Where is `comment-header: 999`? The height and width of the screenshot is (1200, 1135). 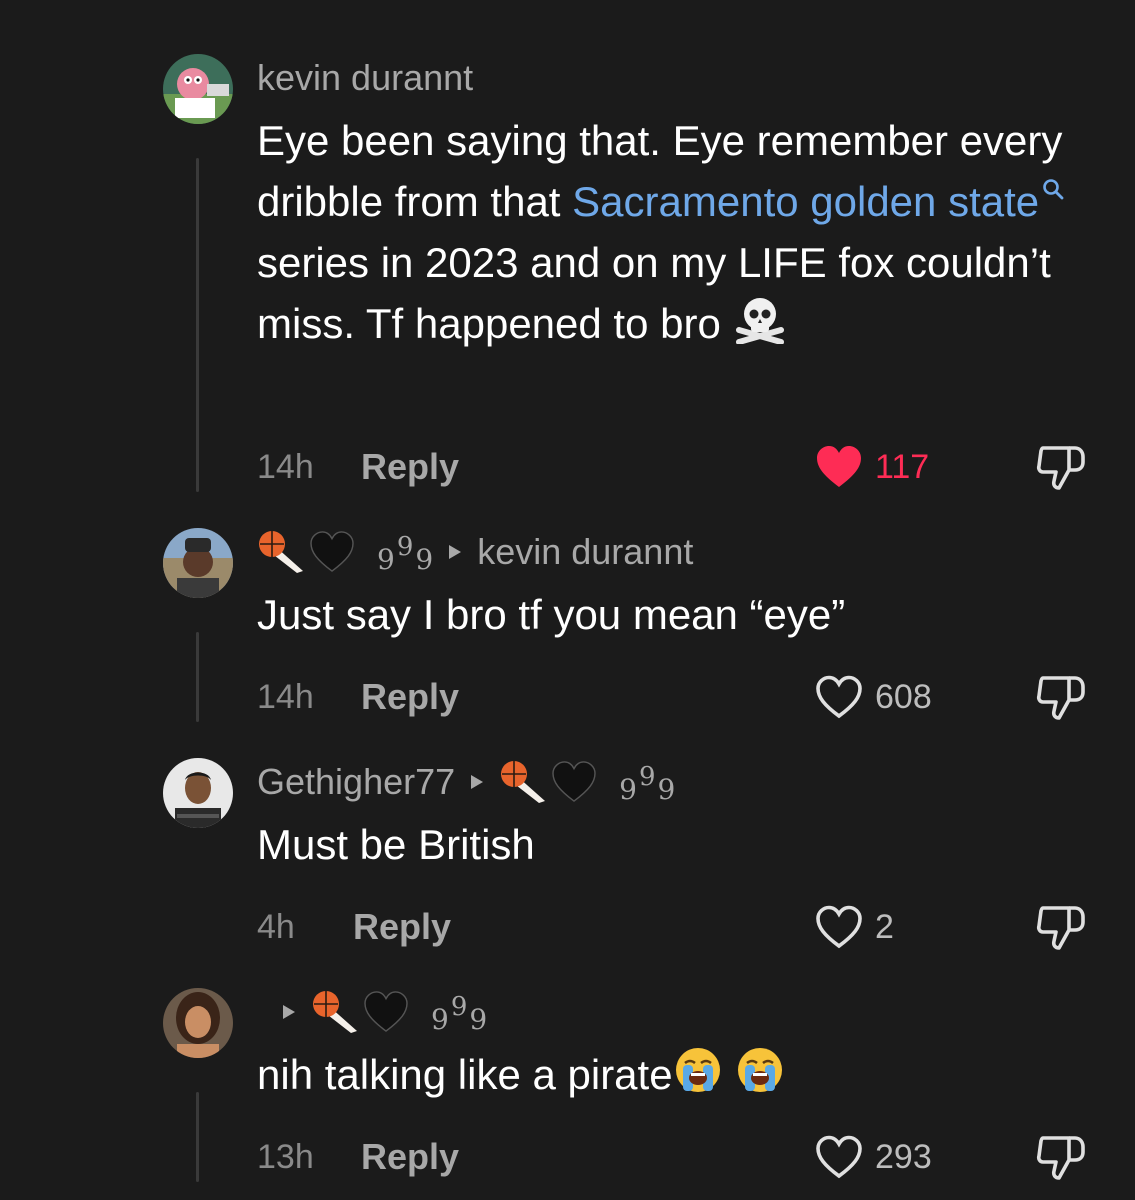 comment-header: 999 is located at coordinates (372, 1012).